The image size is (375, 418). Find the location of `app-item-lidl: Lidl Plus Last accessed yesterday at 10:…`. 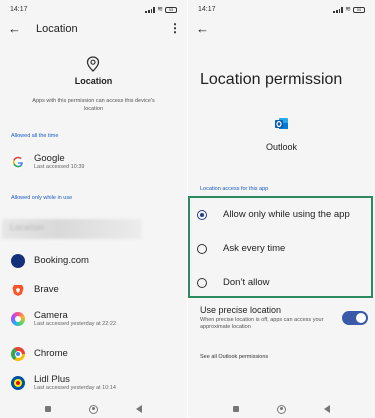

app-item-lidl: Lidl Plus Last accessed yesterday at 10:… is located at coordinates (96, 386).